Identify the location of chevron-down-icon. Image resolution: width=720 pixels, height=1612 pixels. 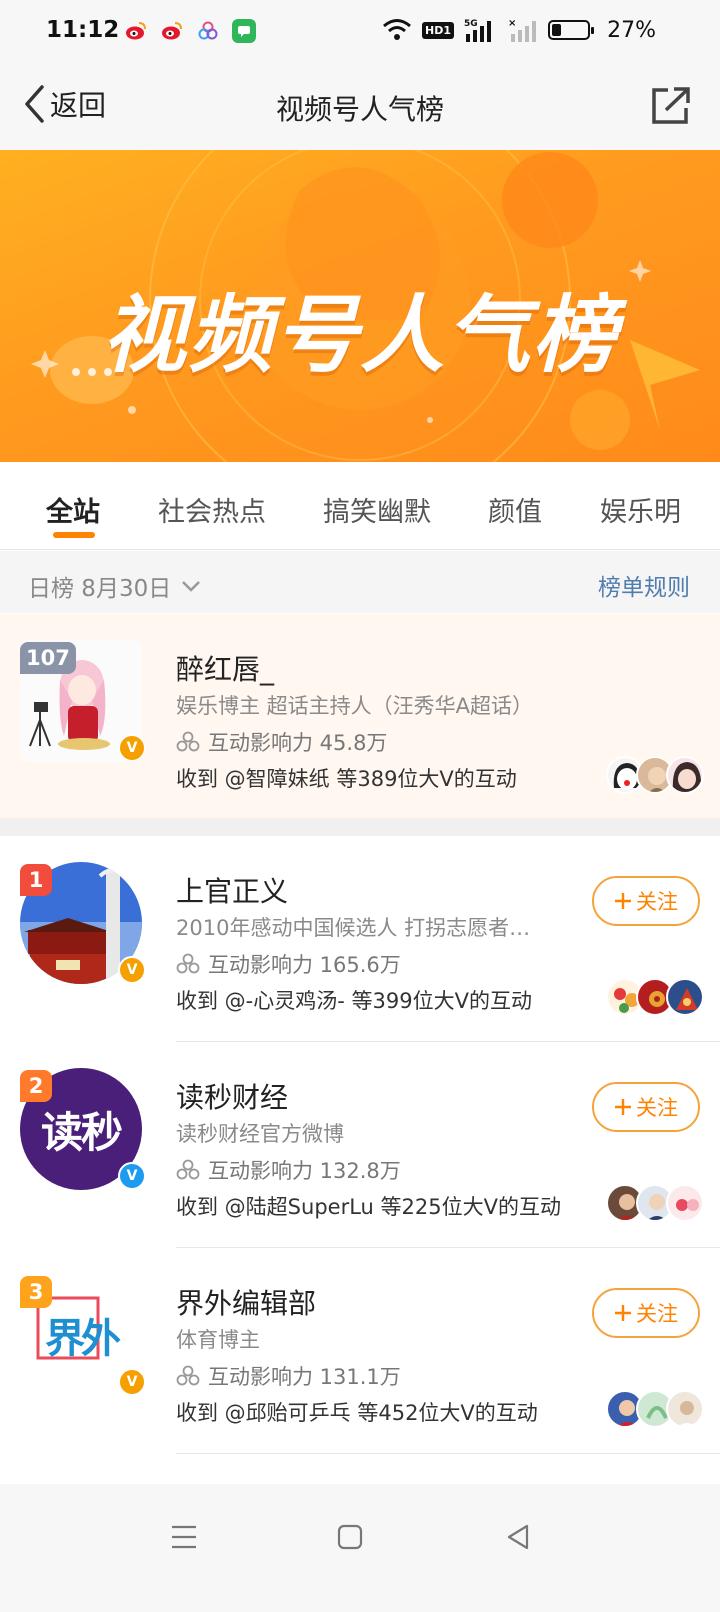
(191, 586).